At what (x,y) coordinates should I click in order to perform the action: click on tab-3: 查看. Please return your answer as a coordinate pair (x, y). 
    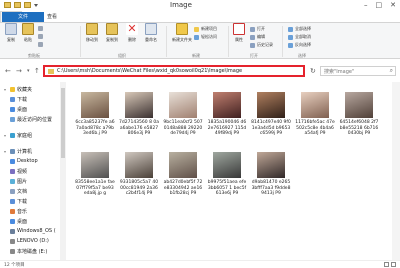
    Looking at the image, I should click on (52, 17).